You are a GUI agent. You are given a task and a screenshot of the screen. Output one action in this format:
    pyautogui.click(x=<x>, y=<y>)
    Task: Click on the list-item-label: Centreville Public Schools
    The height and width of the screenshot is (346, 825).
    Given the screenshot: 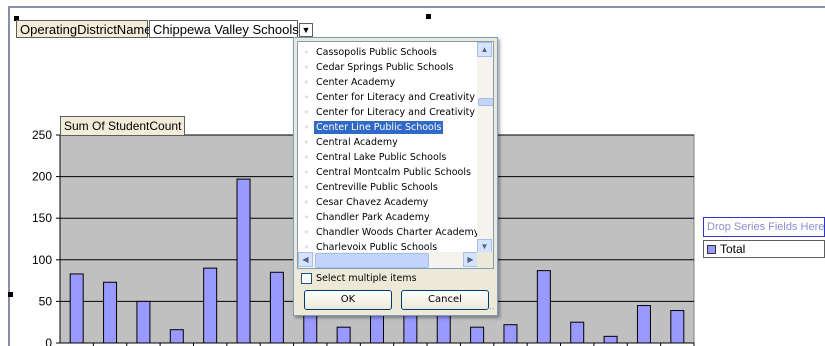 What is the action you would take?
    pyautogui.click(x=377, y=187)
    